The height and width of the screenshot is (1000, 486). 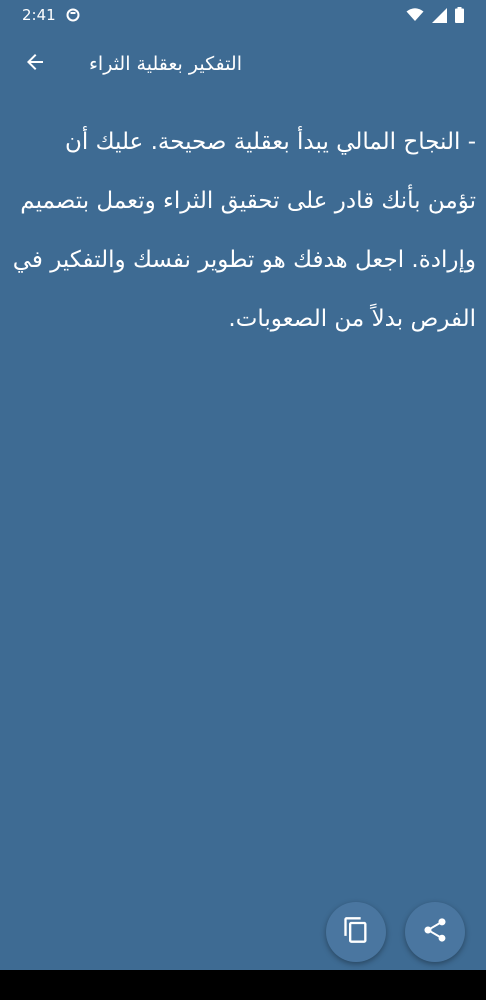 I want to click on arrow-back-icon, so click(x=35, y=64).